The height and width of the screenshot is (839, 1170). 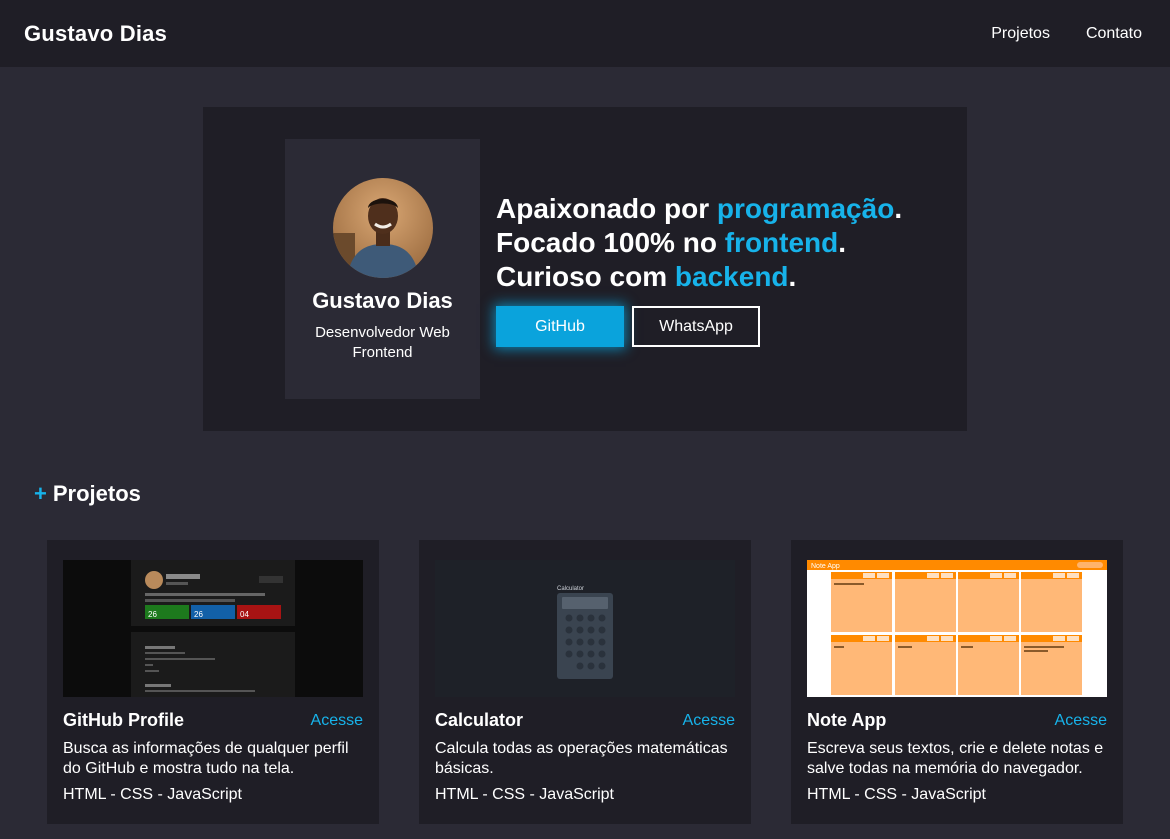 I want to click on headline-highlight: backend, so click(x=731, y=276).